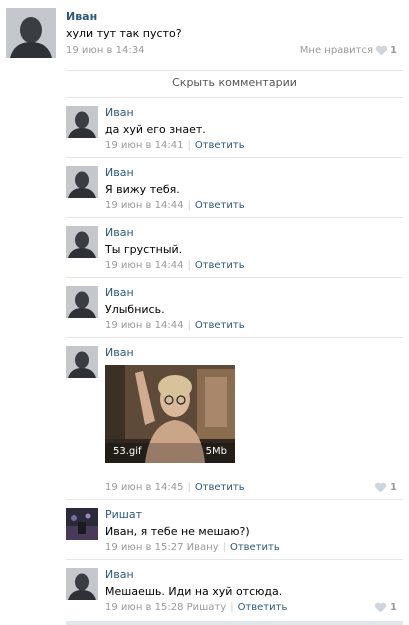 The height and width of the screenshot is (625, 409). Describe the element at coordinates (81, 16) in the screenshot. I see `post-author: Иван` at that location.